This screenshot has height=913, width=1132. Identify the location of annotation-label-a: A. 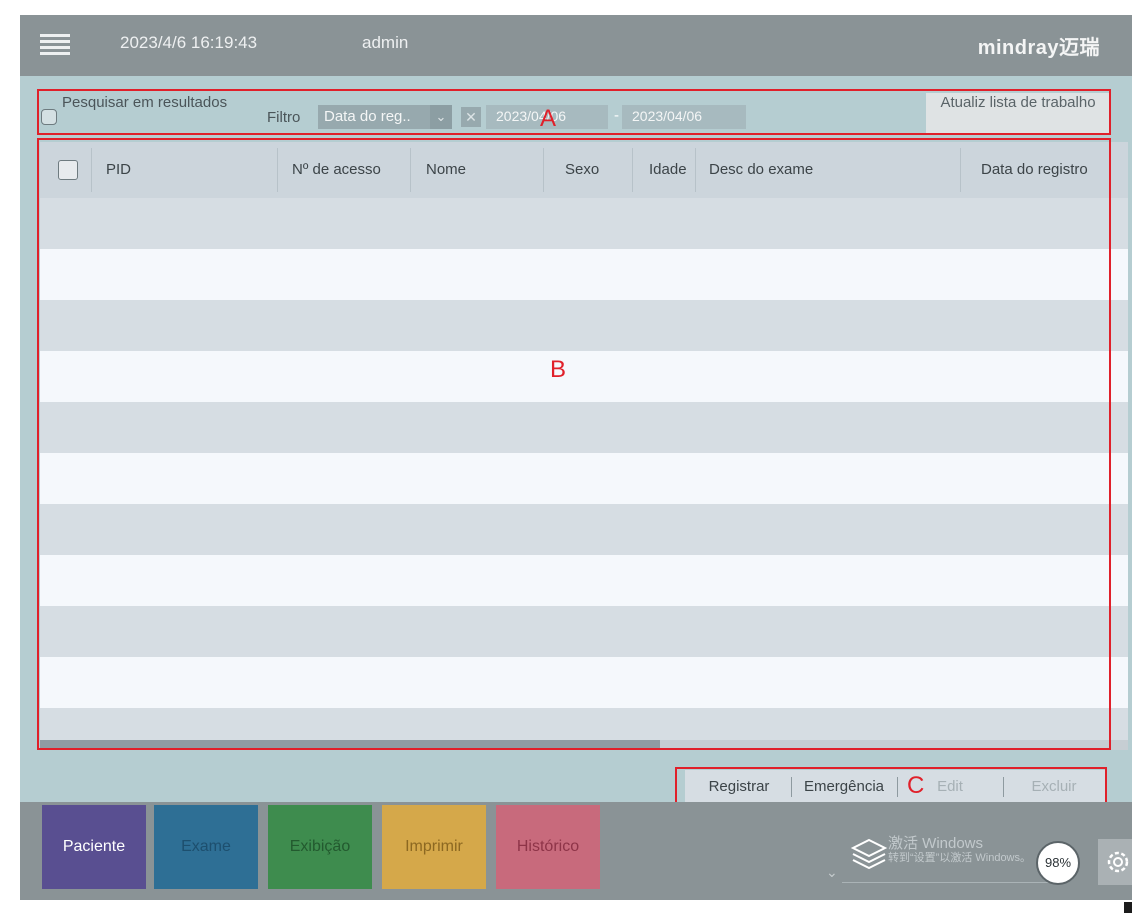
(548, 118).